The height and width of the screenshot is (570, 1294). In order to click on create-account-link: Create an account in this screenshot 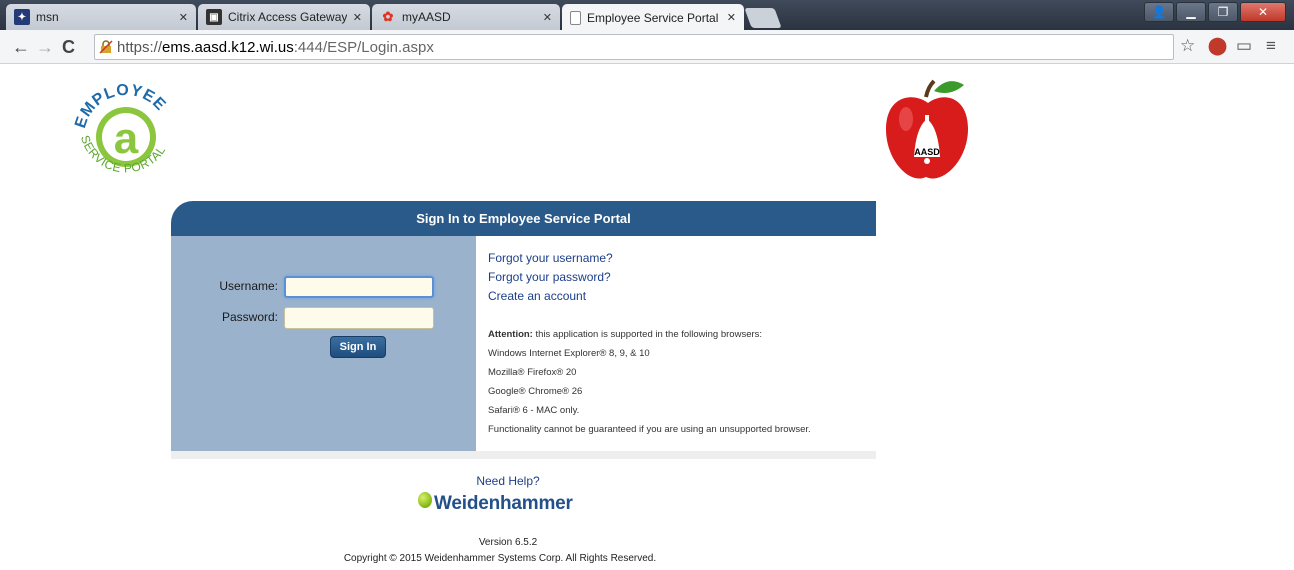, I will do `click(537, 296)`.